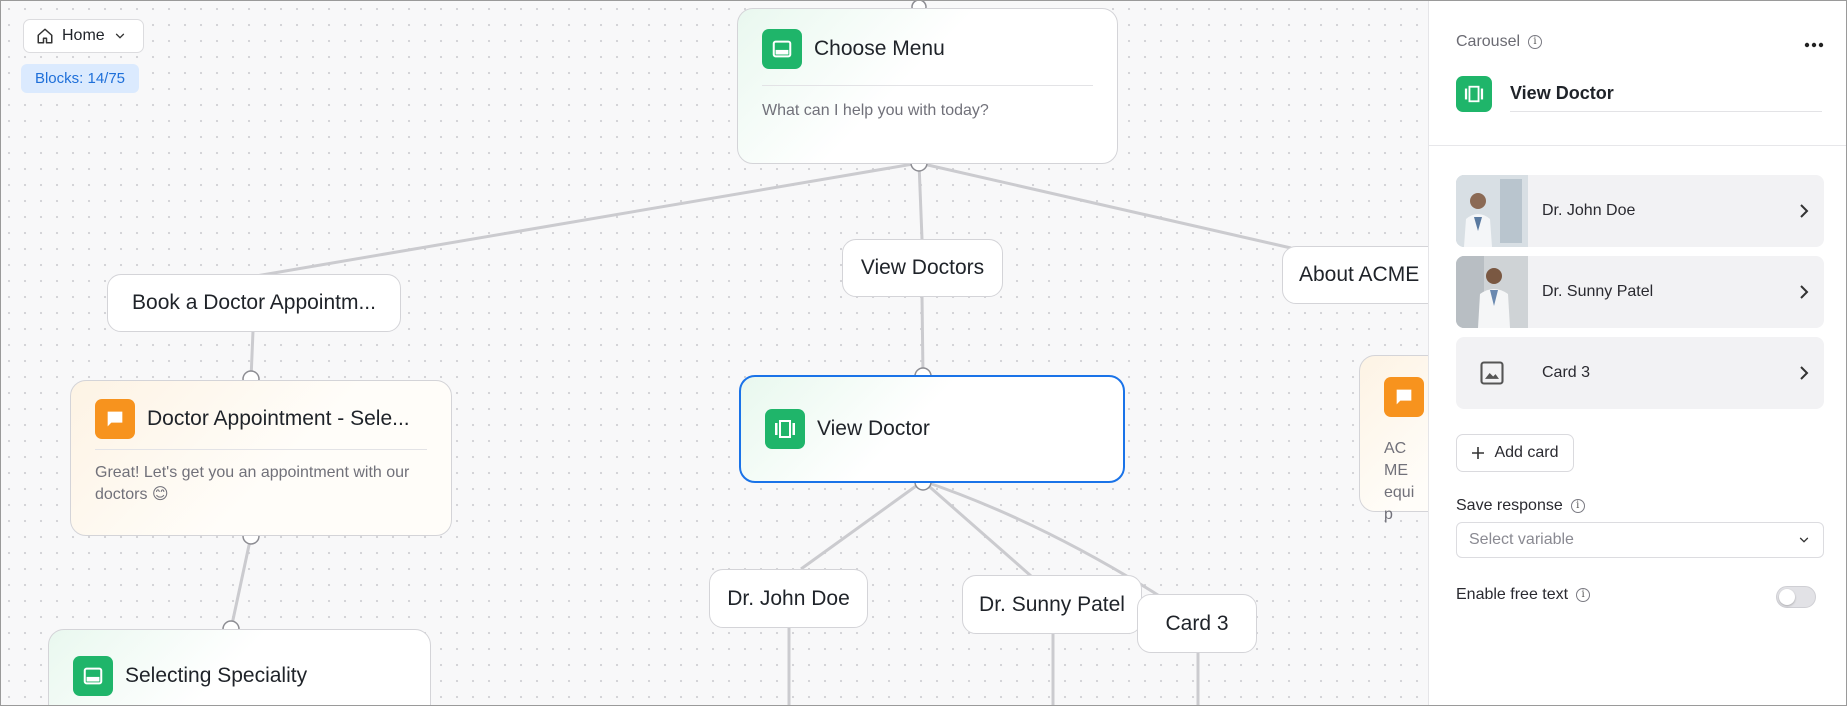 The width and height of the screenshot is (1847, 706). I want to click on edge-viewdoctor-john, so click(862, 525).